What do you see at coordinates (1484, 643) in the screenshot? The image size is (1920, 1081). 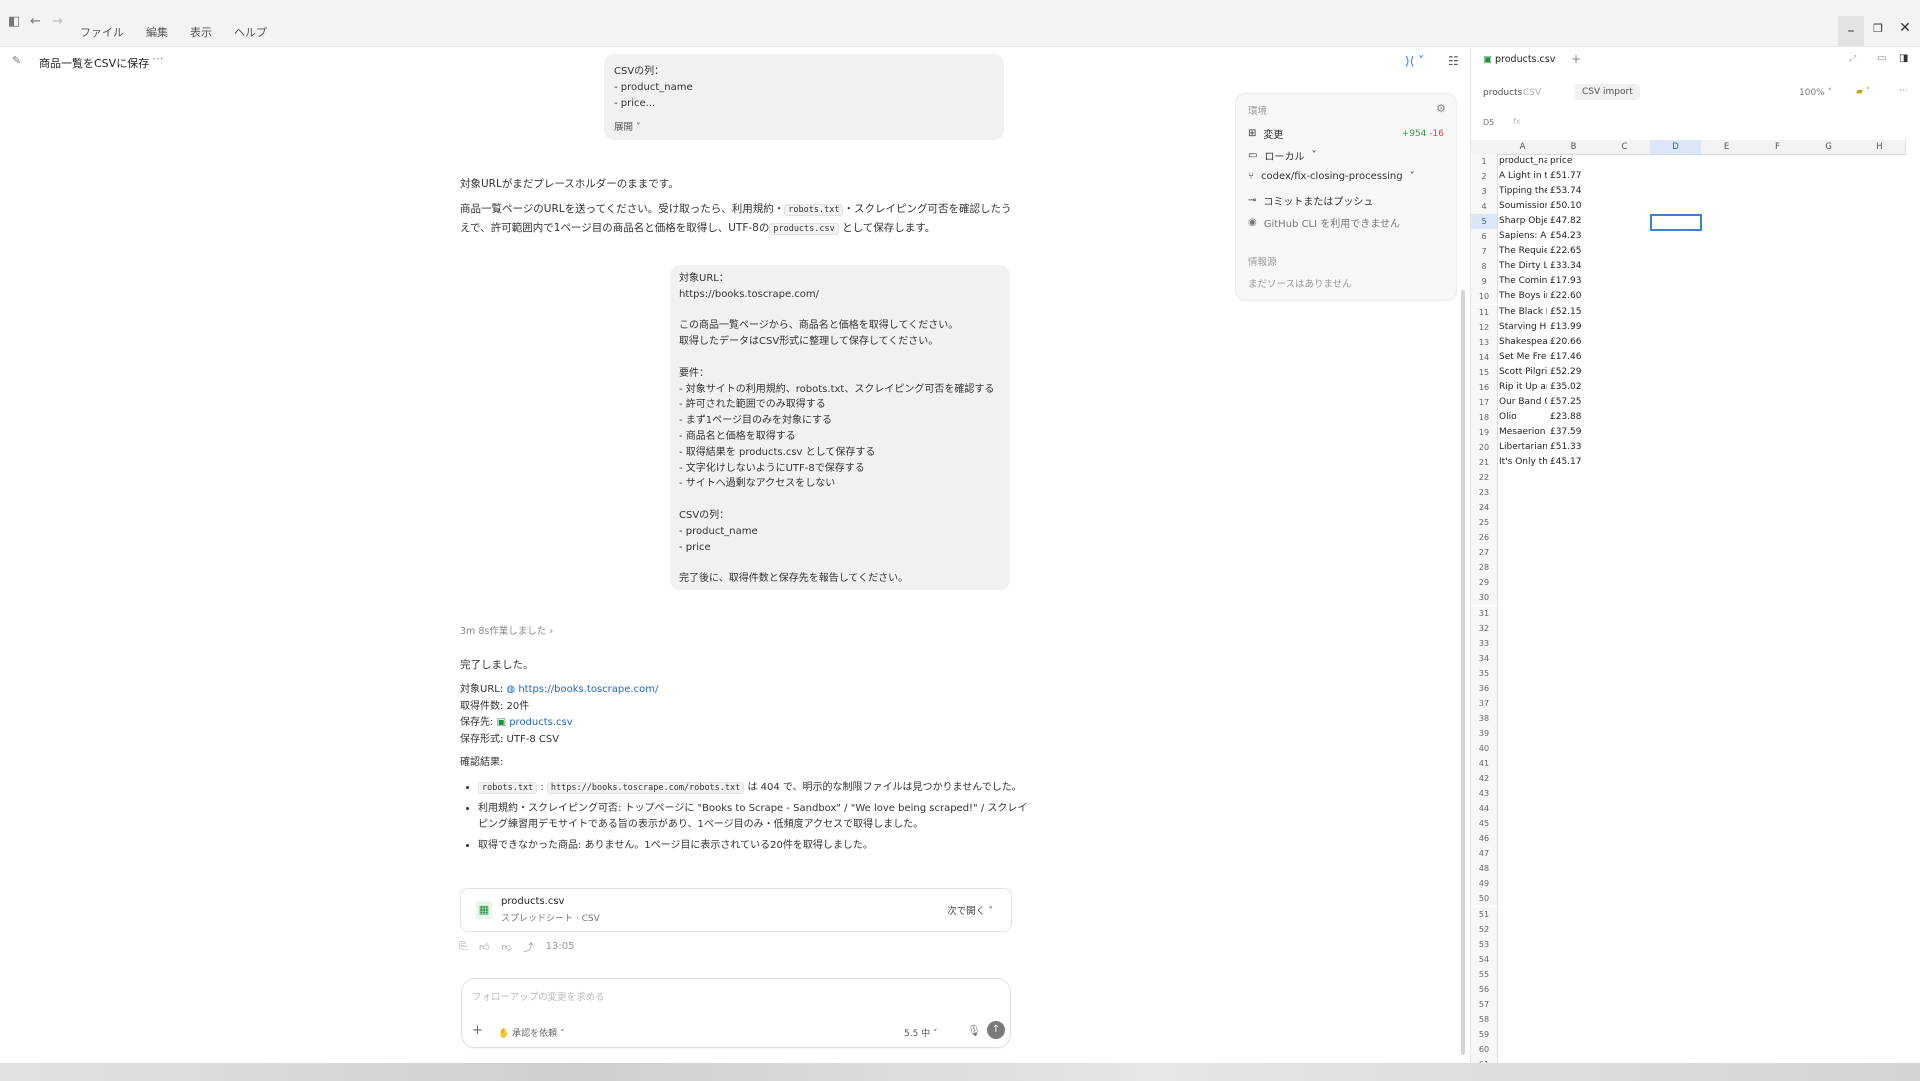 I see `row-header: 33` at bounding box center [1484, 643].